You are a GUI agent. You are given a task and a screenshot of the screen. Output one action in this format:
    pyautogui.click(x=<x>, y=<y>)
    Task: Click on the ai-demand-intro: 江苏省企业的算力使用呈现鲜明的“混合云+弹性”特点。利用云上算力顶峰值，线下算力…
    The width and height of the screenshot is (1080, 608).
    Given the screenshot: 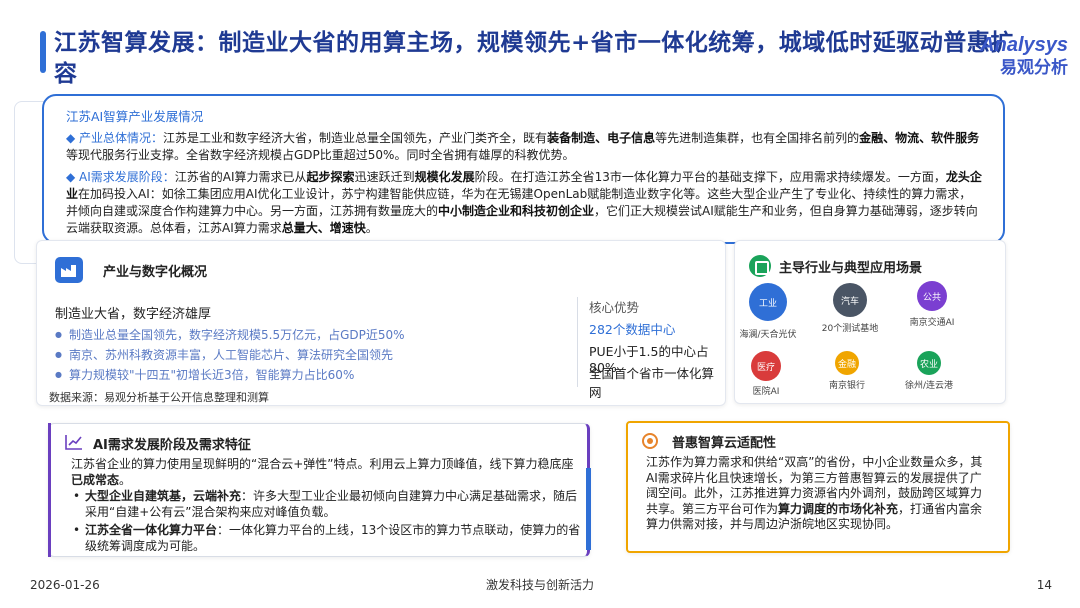 What is the action you would take?
    pyautogui.click(x=324, y=472)
    